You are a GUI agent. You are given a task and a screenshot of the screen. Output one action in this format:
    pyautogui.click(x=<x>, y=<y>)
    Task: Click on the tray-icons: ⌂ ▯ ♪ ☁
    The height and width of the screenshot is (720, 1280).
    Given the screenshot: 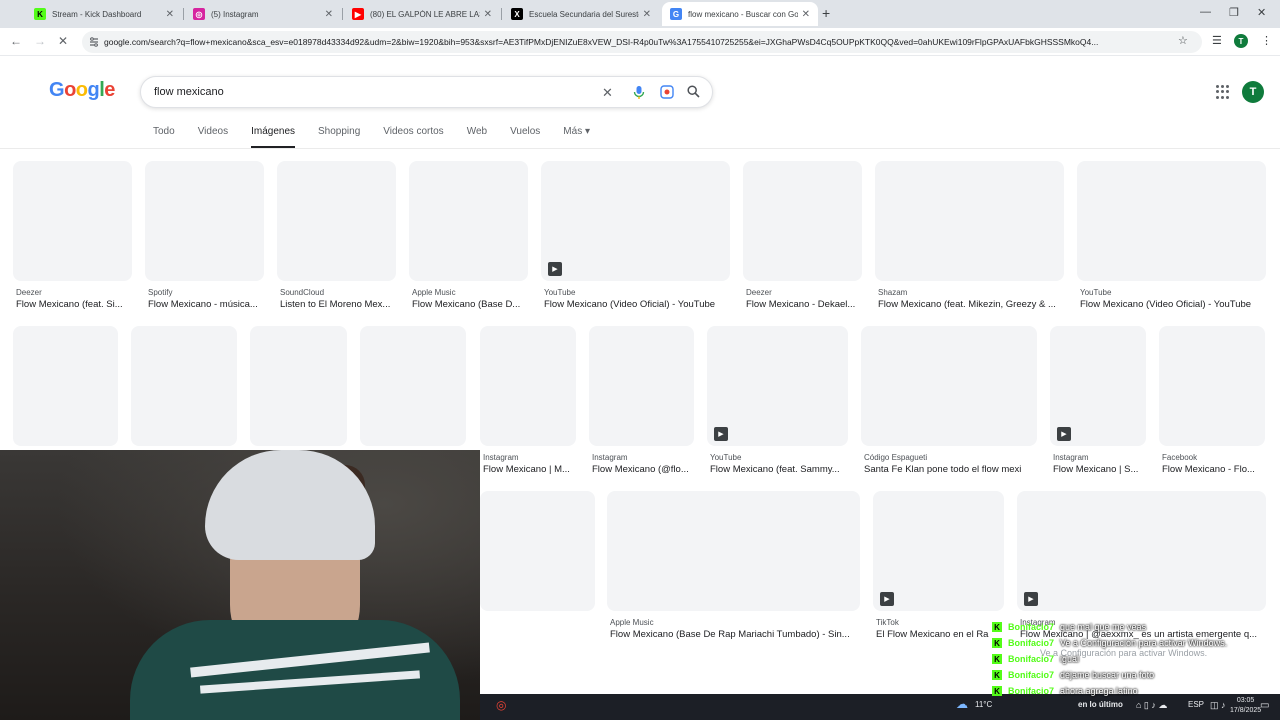 What is the action you would take?
    pyautogui.click(x=1151, y=705)
    